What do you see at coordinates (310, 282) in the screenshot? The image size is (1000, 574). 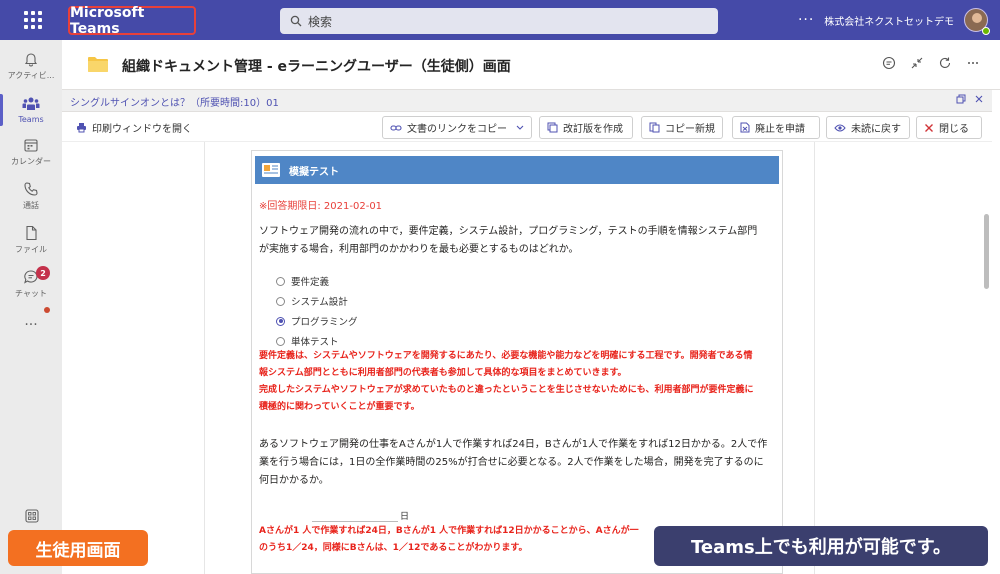 I see `answer-option-label: 要件定義` at bounding box center [310, 282].